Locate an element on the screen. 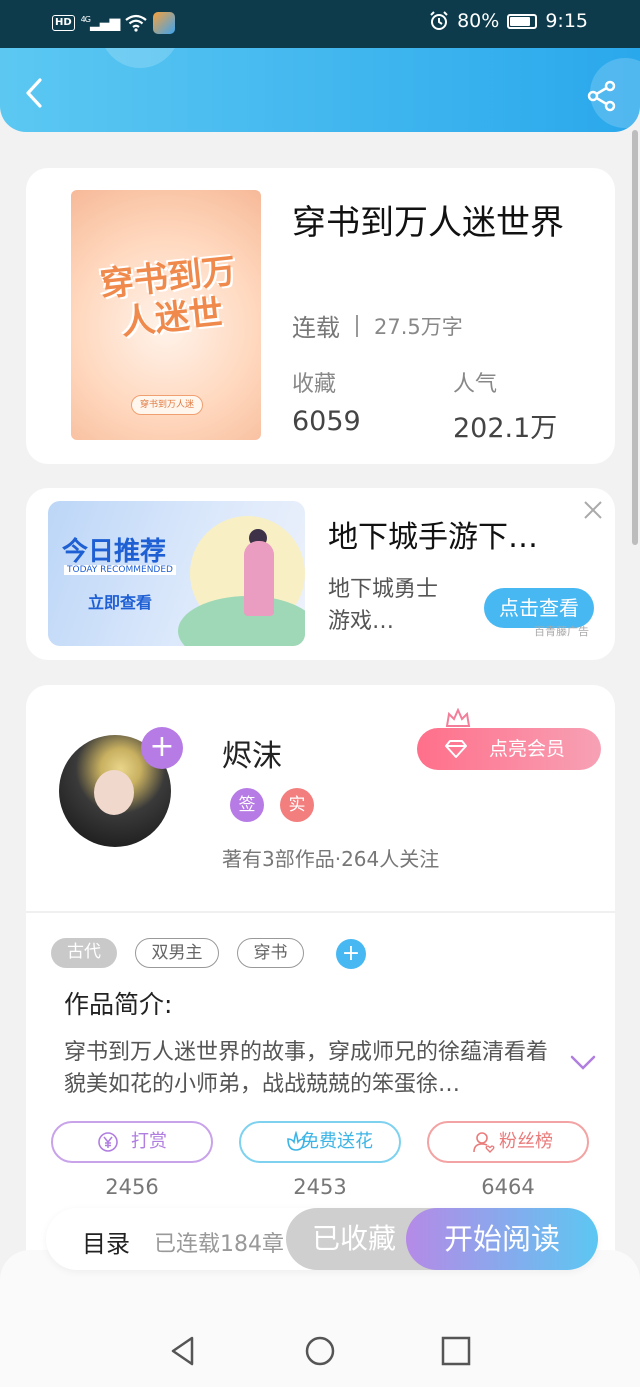 The image size is (640, 1387). battery-icon is located at coordinates (522, 21).